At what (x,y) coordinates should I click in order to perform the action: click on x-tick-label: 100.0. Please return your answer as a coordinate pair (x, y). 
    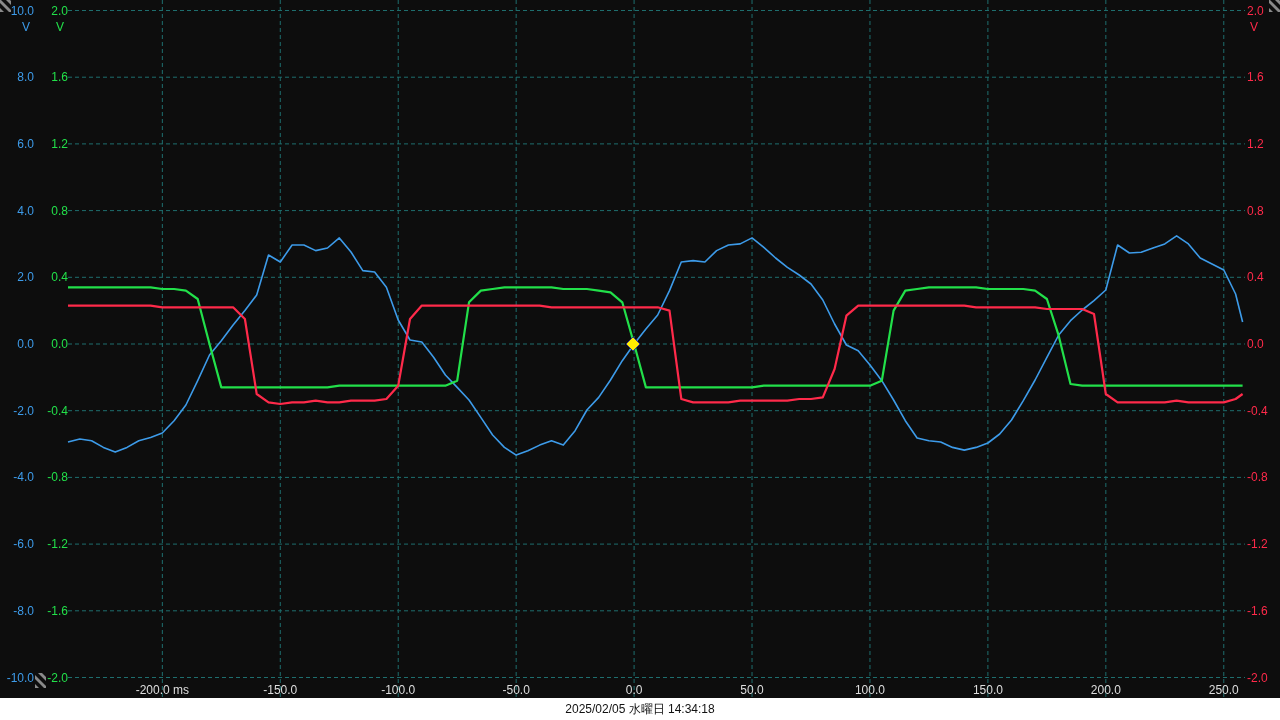
    Looking at the image, I should click on (869, 690).